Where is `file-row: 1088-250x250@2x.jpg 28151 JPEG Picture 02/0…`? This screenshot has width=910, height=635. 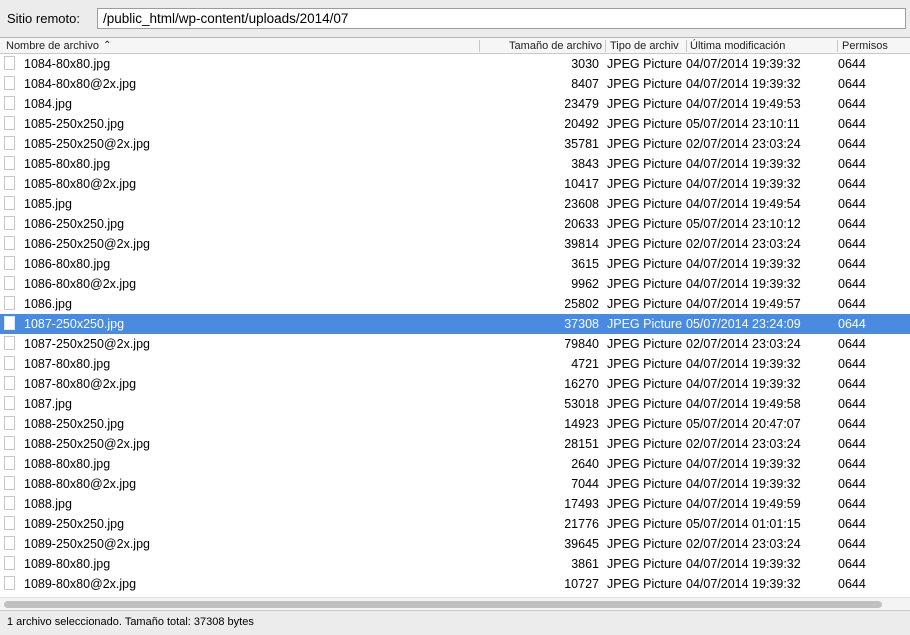 file-row: 1088-250x250@2x.jpg 28151 JPEG Picture 02/0… is located at coordinates (455, 444).